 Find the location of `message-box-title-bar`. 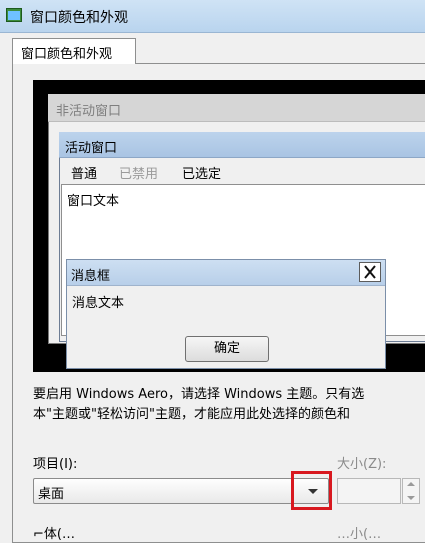

message-box-title-bar is located at coordinates (226, 273).